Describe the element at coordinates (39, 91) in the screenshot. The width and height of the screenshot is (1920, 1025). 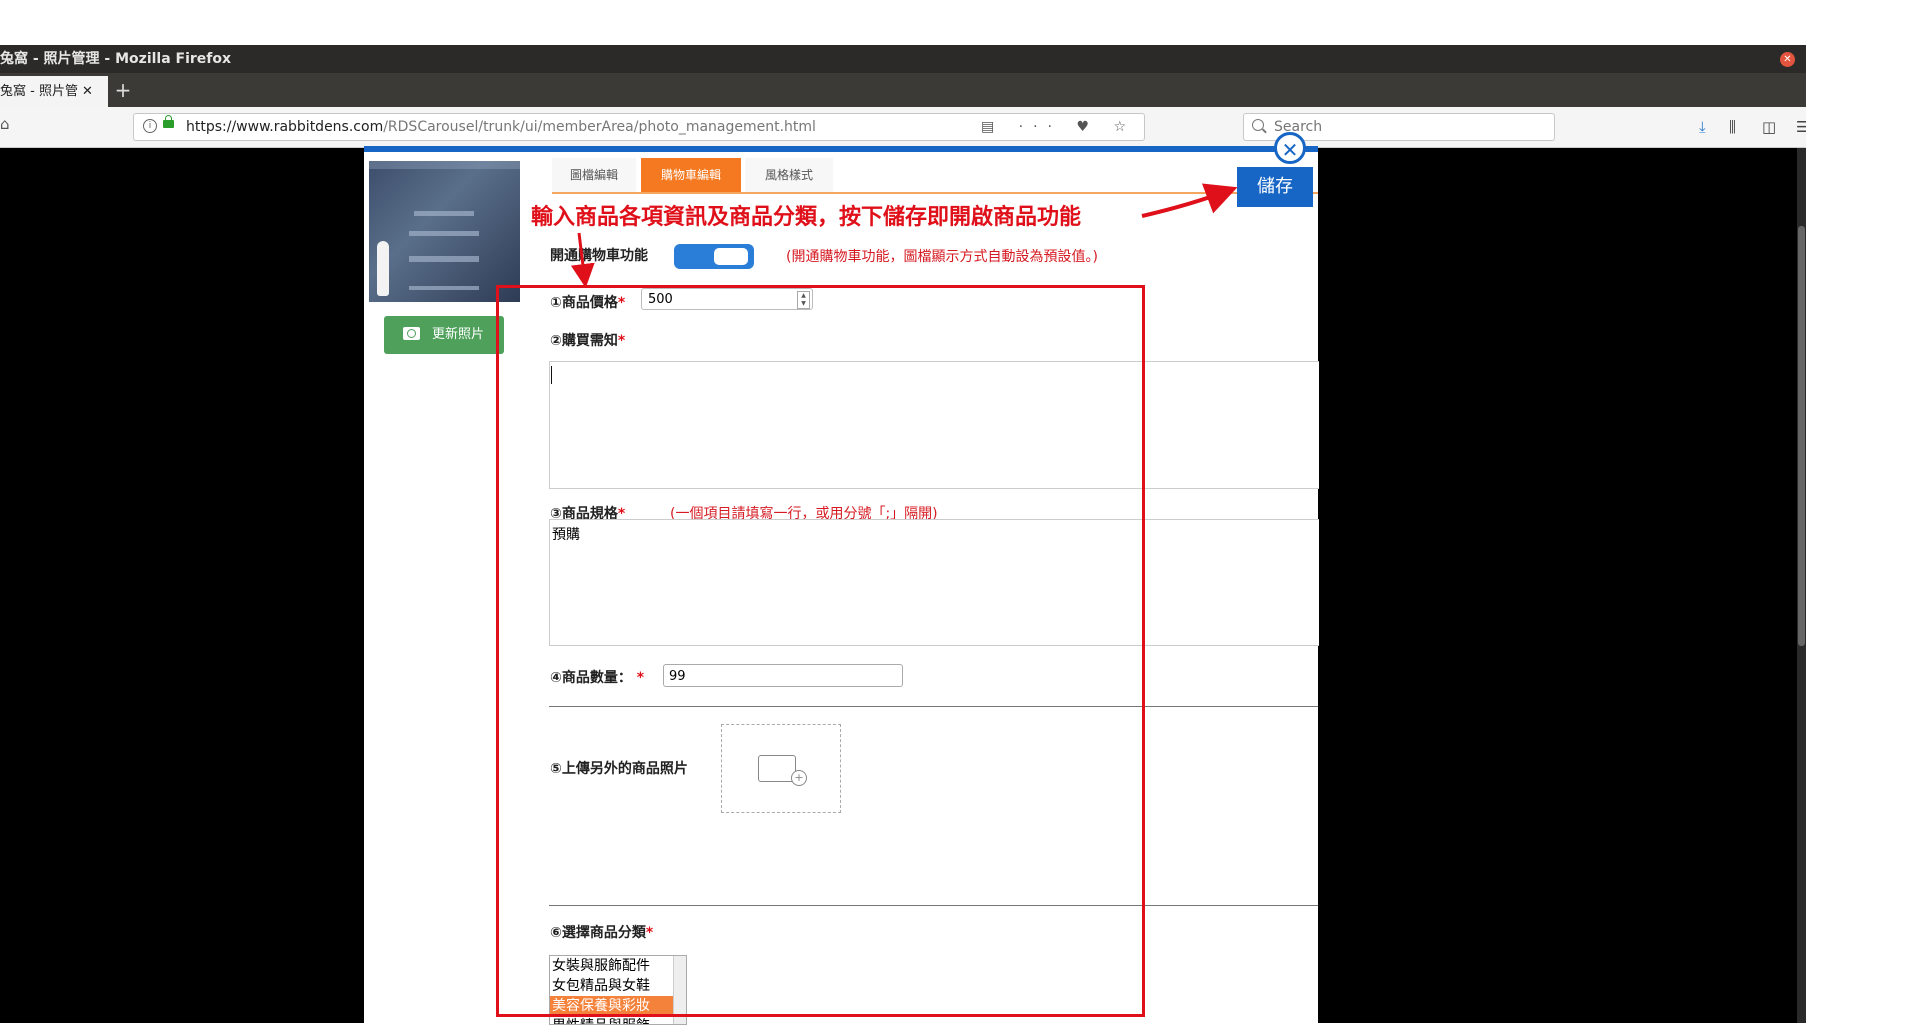
I see `browser-tab-label: 兔窩 - 照片管` at that location.